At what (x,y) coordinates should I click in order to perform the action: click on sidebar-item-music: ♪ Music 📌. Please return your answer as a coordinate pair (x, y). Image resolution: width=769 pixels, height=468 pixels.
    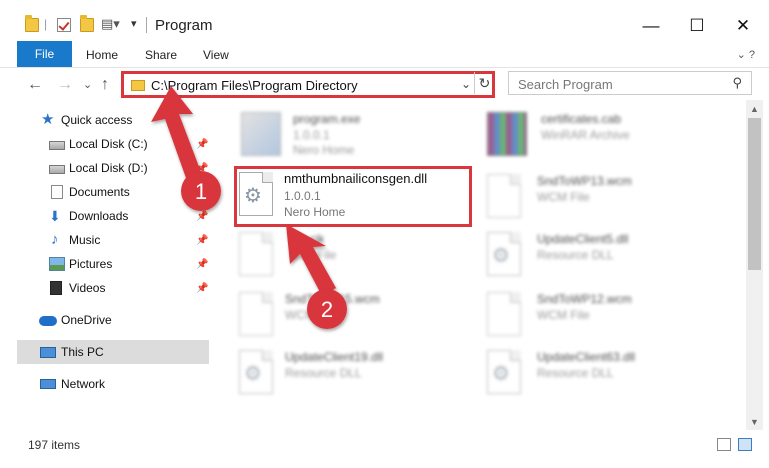
    Looking at the image, I should click on (104, 240).